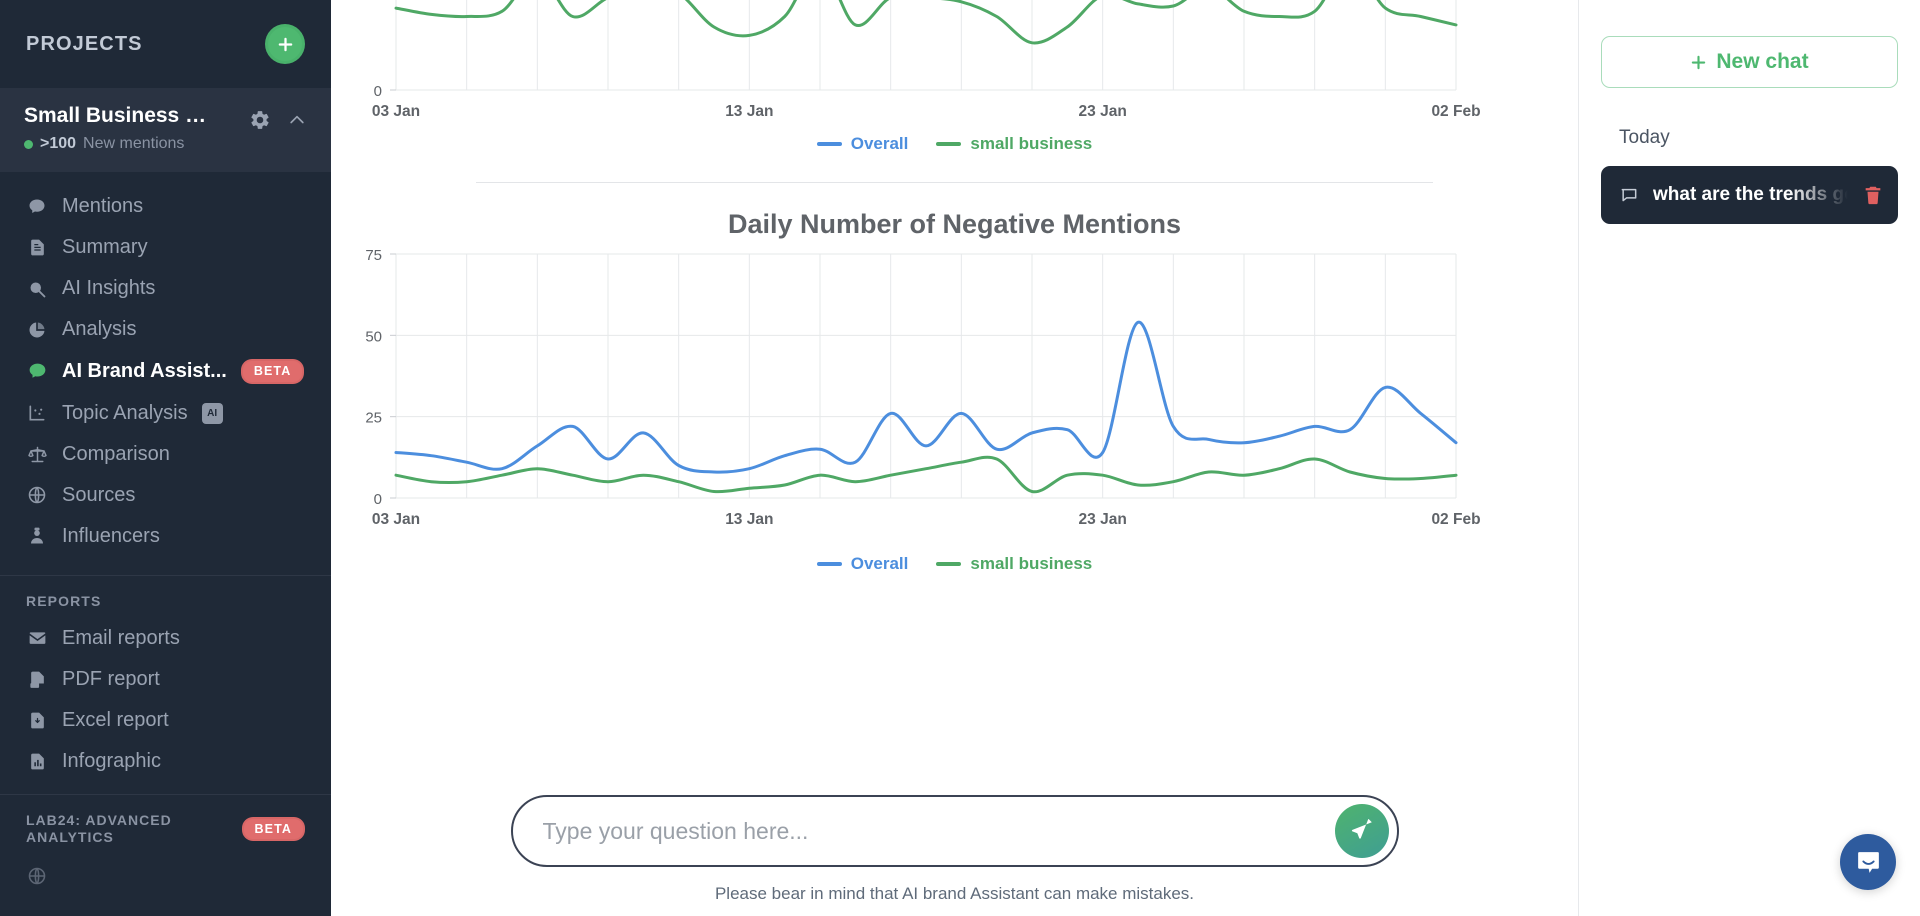 Image resolution: width=1920 pixels, height=916 pixels. Describe the element at coordinates (122, 128) in the screenshot. I see `project-info: Small Business Ma... >100 New mentions` at that location.